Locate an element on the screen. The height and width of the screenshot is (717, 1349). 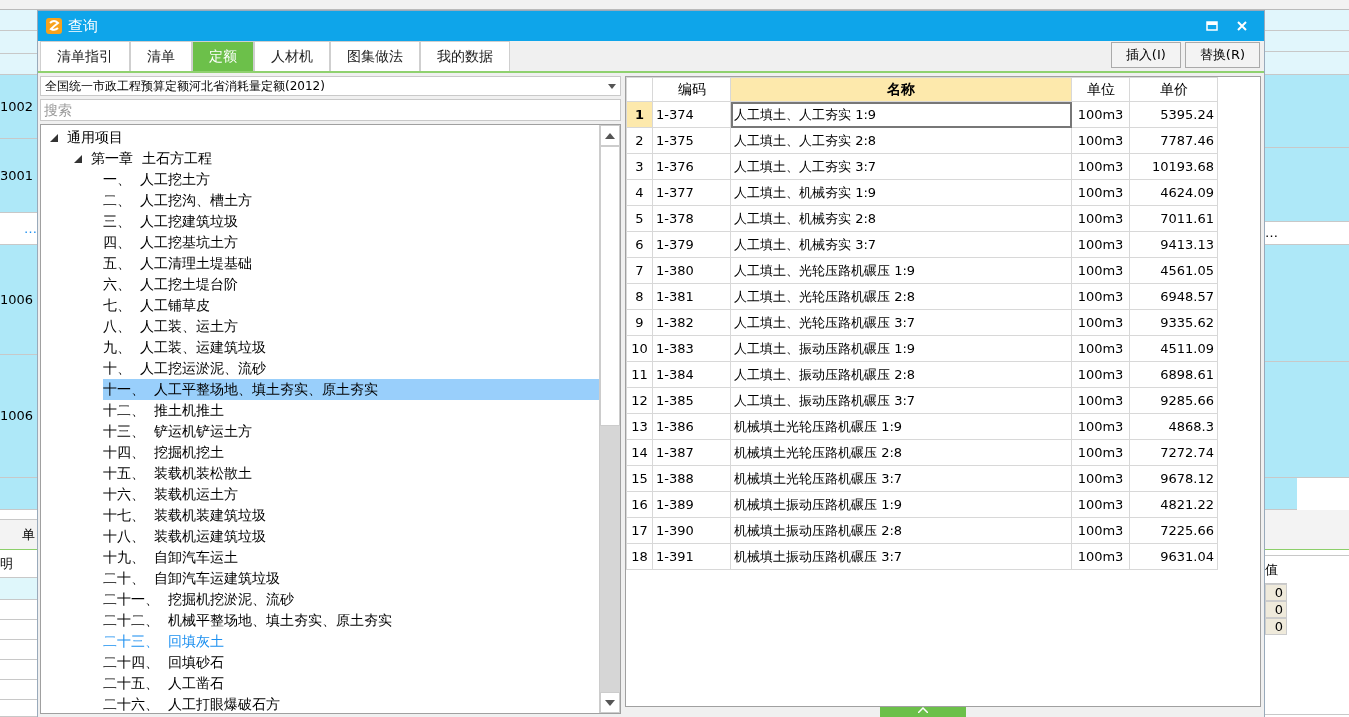
tree-item: 七、 人工铺草皮 is located at coordinates (158, 305).